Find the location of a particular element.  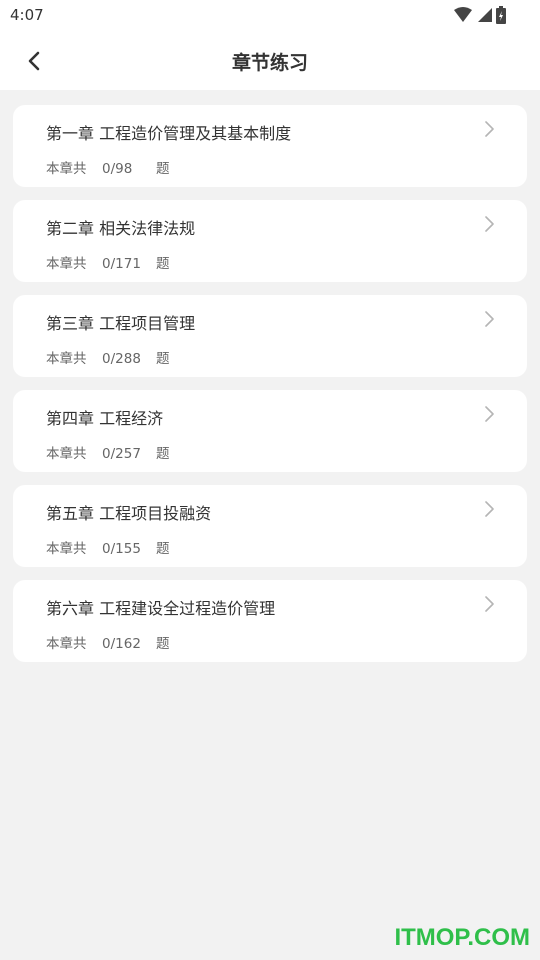

question-count: 0/162 is located at coordinates (121, 644).